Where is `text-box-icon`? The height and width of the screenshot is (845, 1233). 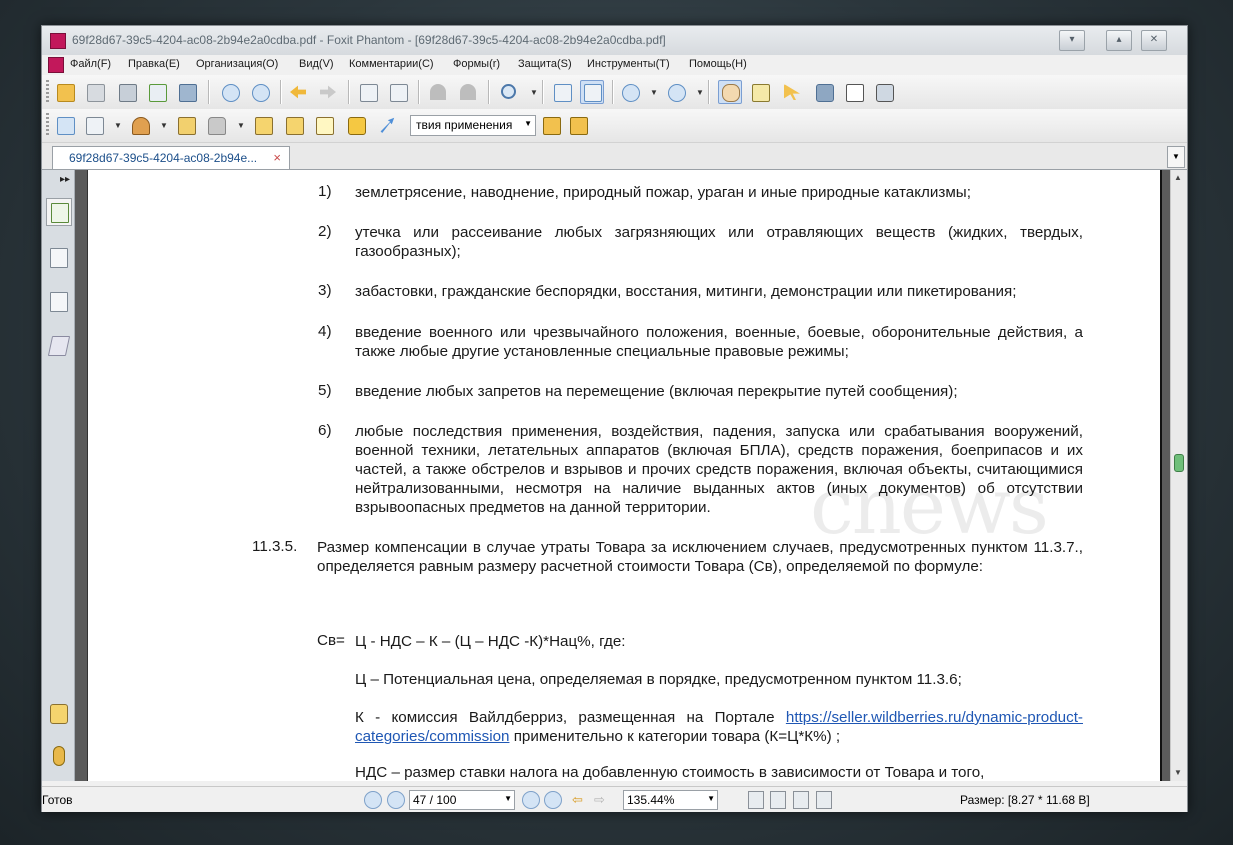
text-box-icon is located at coordinates (855, 93).